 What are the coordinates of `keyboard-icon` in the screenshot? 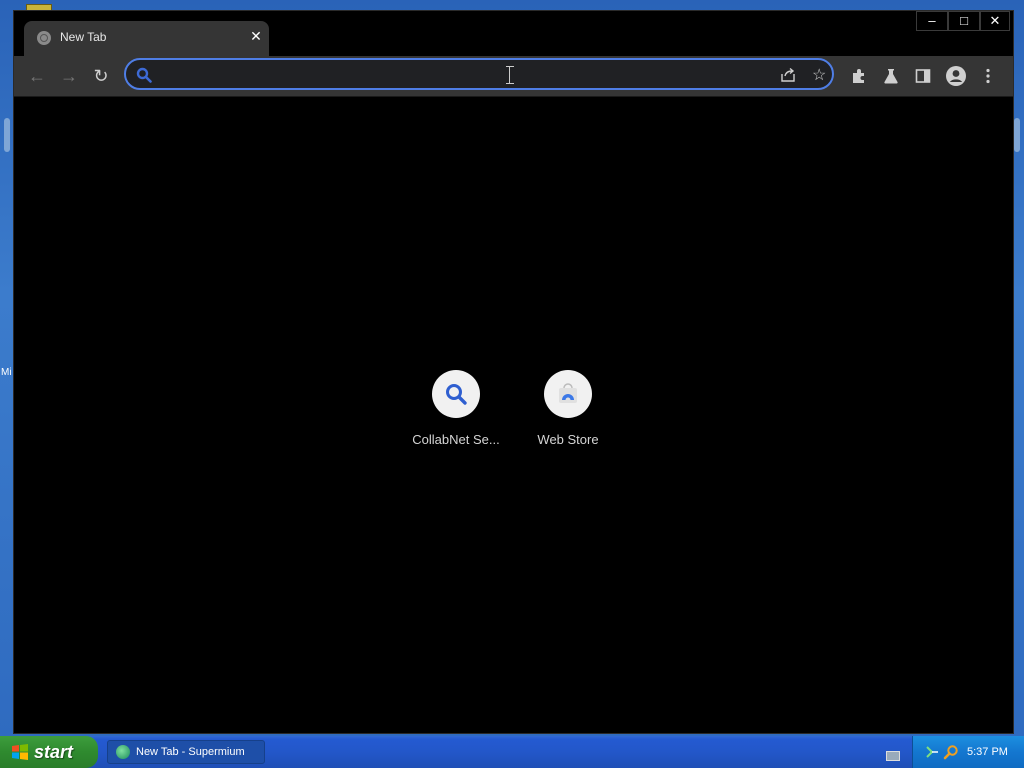 It's located at (893, 756).